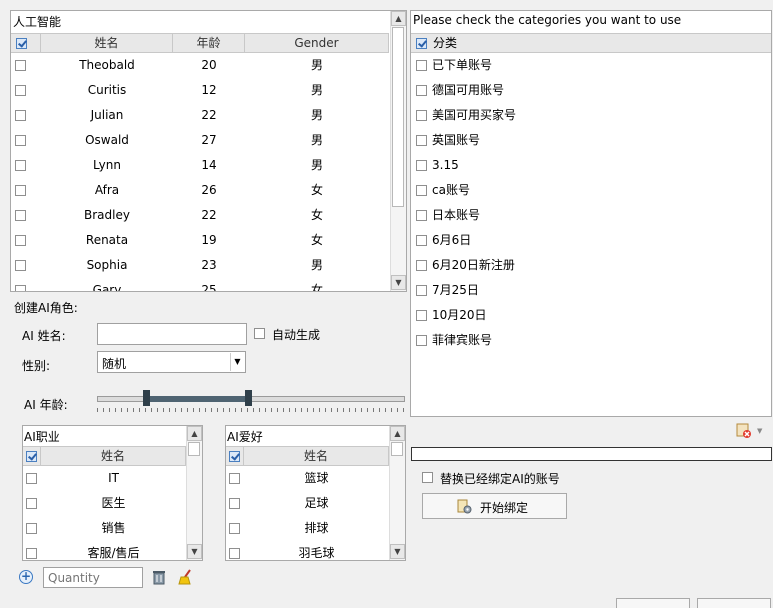 The image size is (773, 608). Describe the element at coordinates (445, 43) in the screenshot. I see `categories-column-name: 分类` at that location.